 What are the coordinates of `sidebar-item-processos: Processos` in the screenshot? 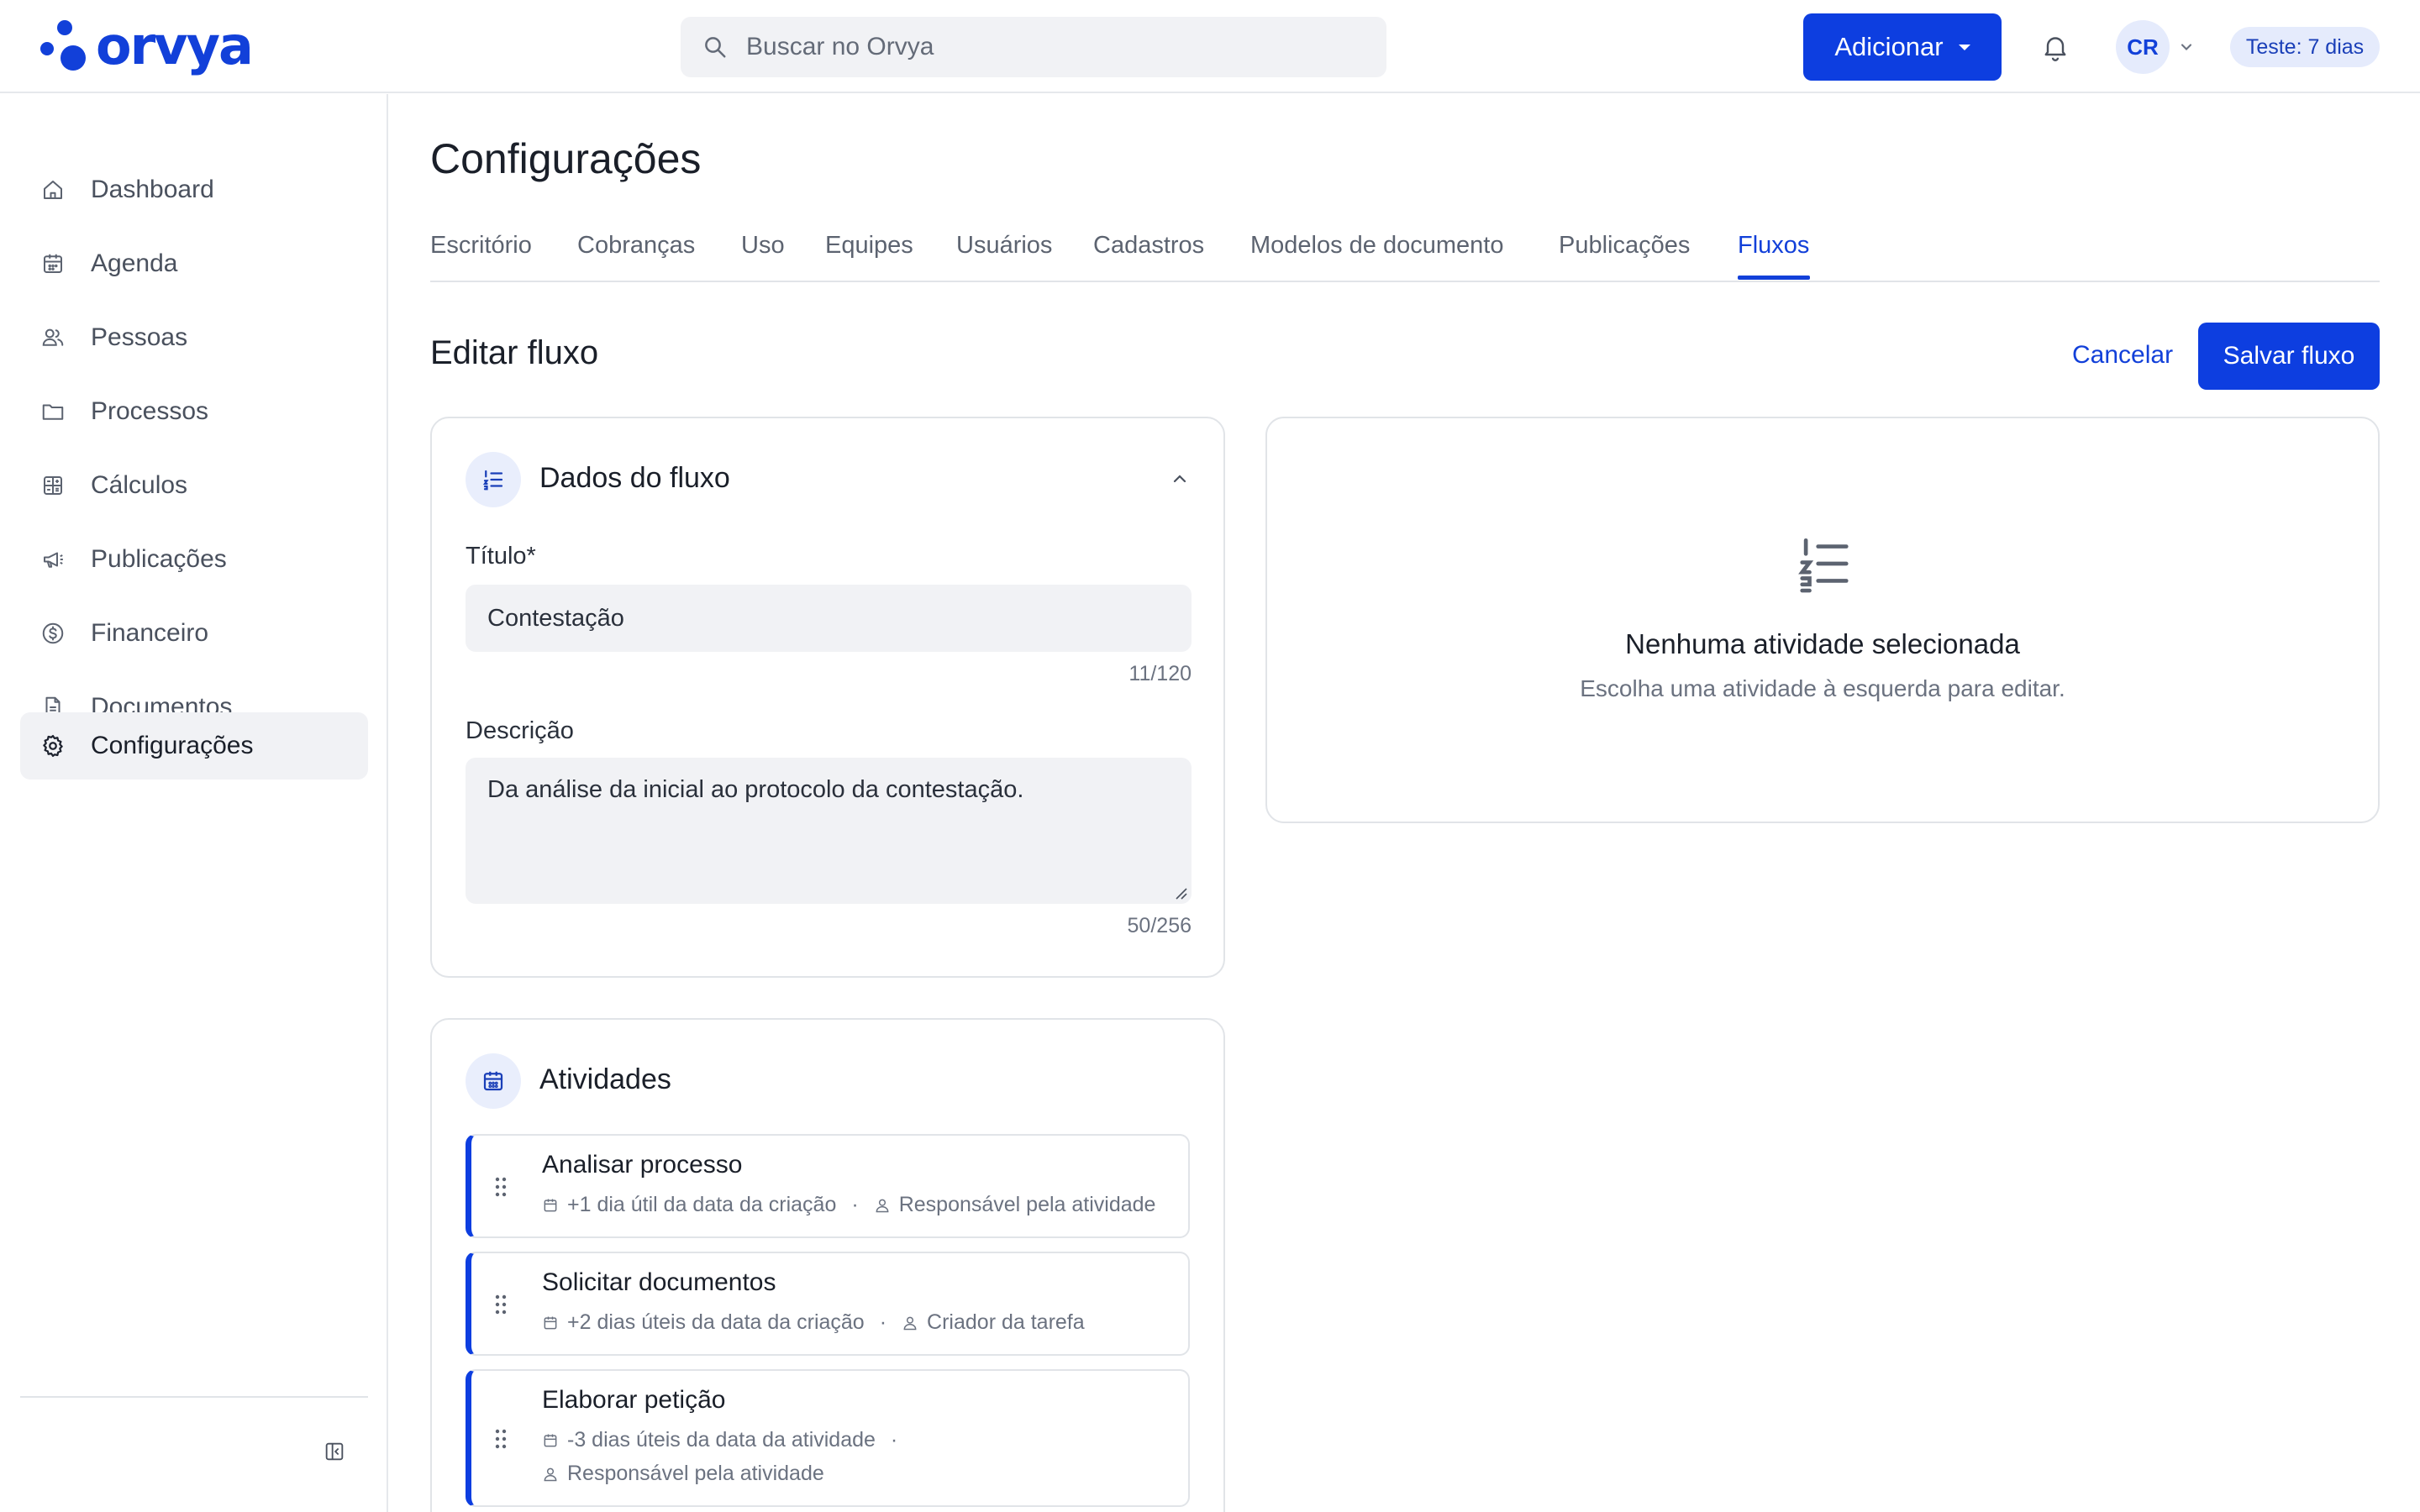 It's located at (194, 411).